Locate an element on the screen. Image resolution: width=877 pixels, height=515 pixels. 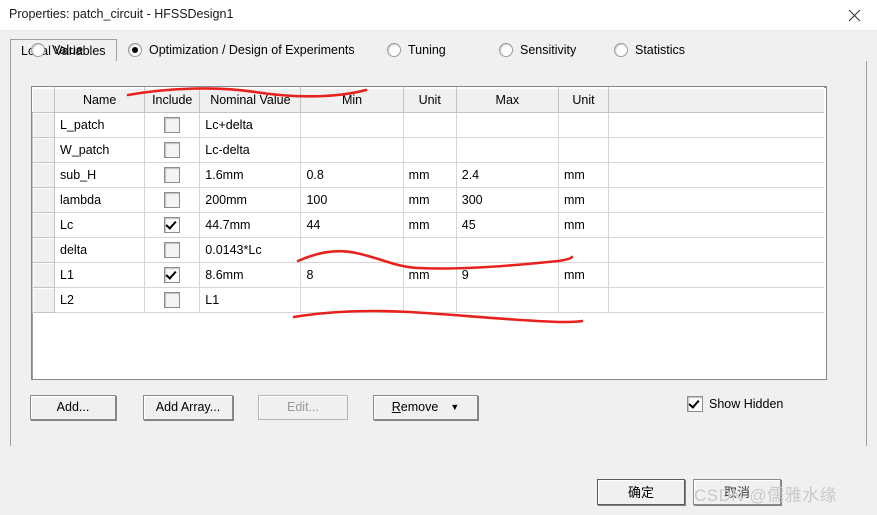
ok-button: 确定 is located at coordinates (641, 492).